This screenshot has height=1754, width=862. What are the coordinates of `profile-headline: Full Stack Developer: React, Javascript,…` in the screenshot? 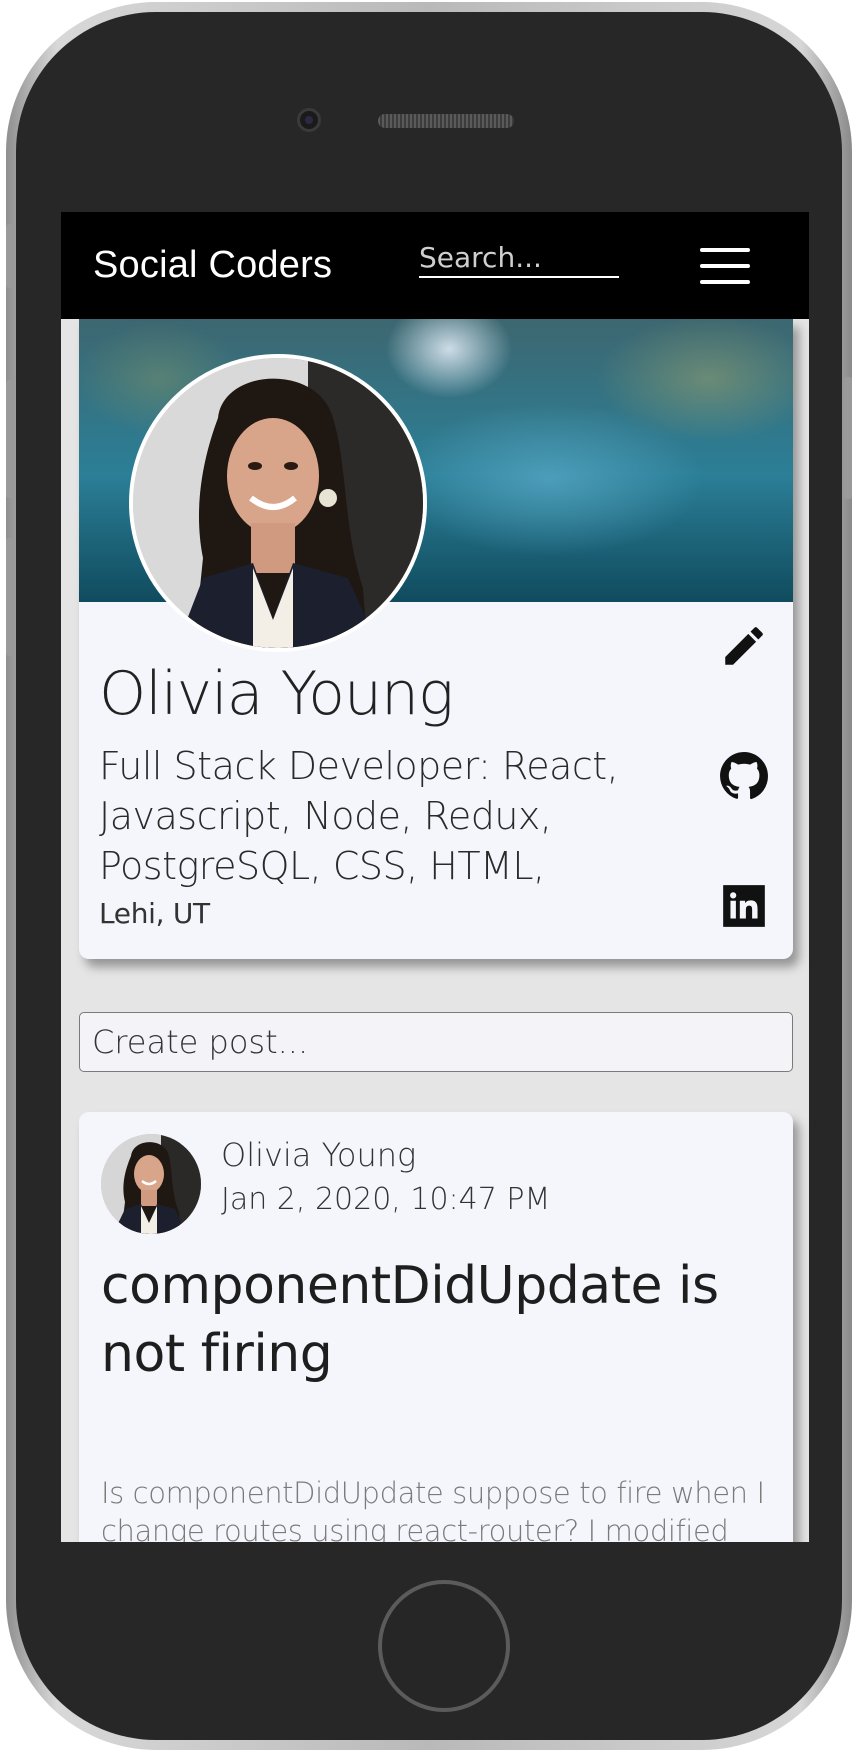 It's located at (359, 816).